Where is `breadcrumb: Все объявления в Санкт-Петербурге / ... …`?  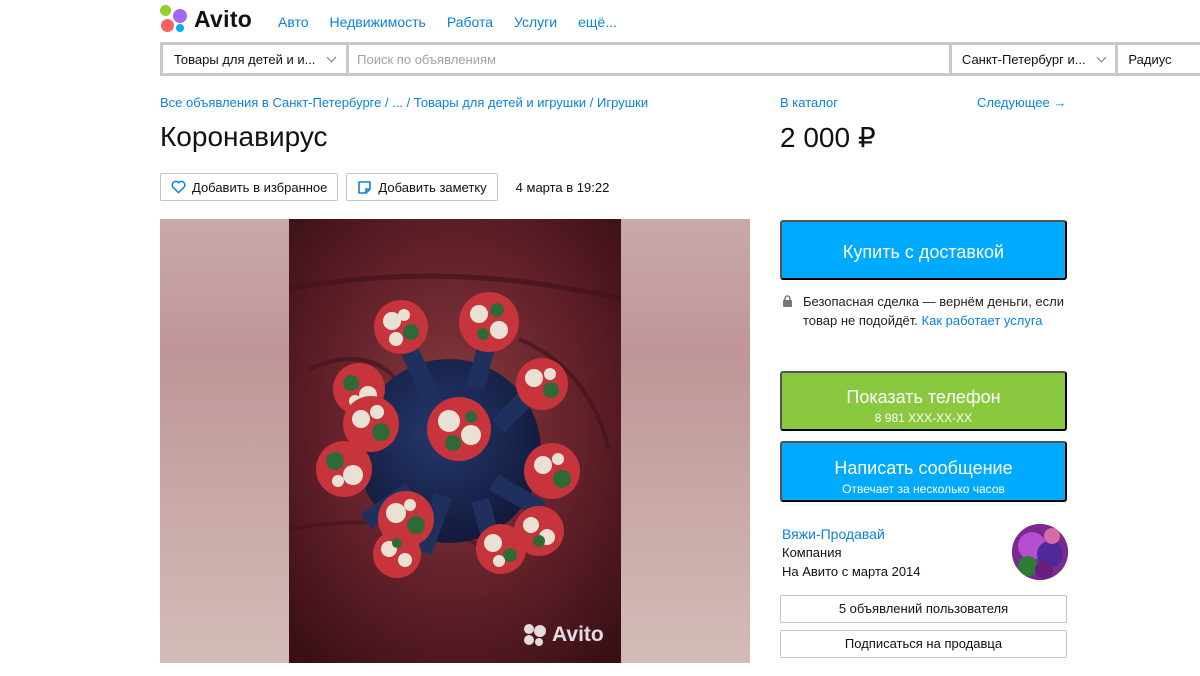
breadcrumb: Все объявления в Санкт-Петербурге / ... … is located at coordinates (404, 102).